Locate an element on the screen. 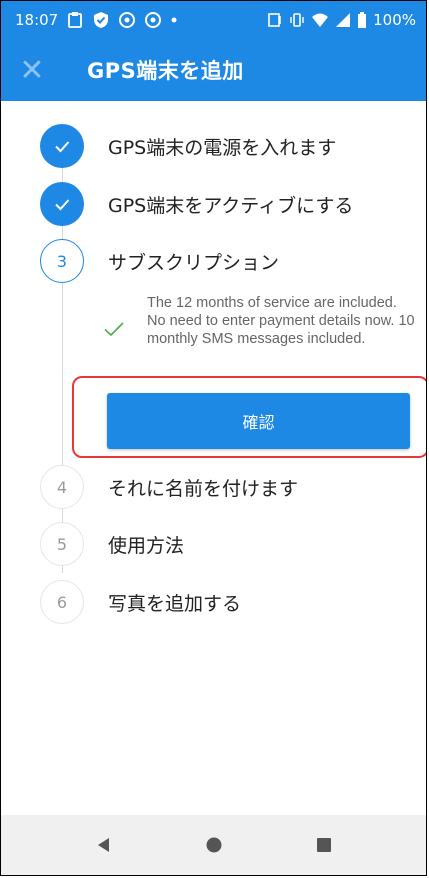 This screenshot has height=878, width=429. back-button is located at coordinates (104, 845).